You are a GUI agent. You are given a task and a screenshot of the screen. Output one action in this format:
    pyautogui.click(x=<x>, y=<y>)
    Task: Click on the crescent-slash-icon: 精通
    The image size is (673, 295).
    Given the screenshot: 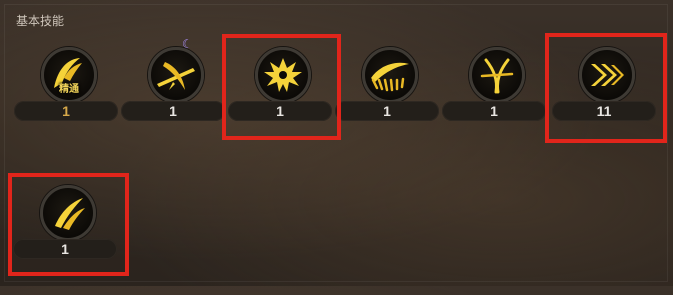 What is the action you would take?
    pyautogui.click(x=69, y=75)
    